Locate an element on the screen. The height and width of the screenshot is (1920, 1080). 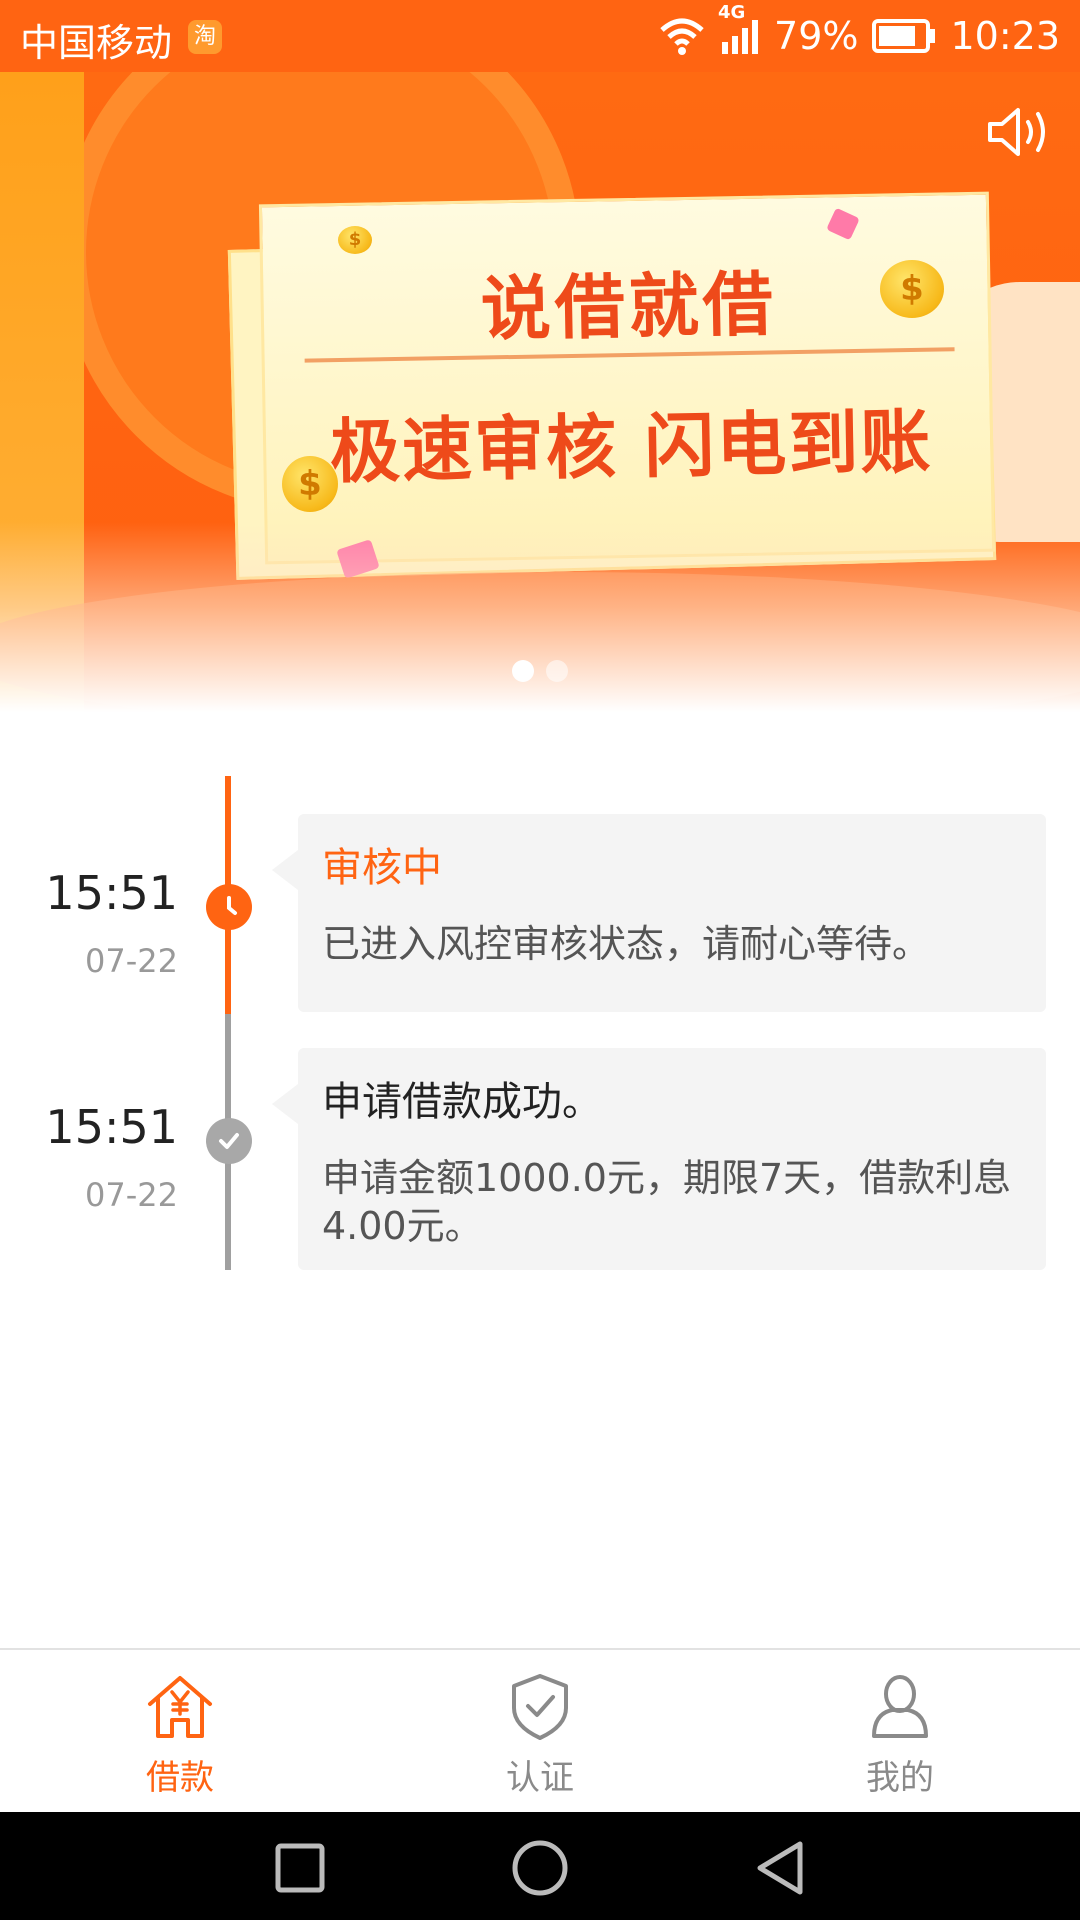
bottom-navigation: 借款 认证 我的 is located at coordinates (540, 1730).